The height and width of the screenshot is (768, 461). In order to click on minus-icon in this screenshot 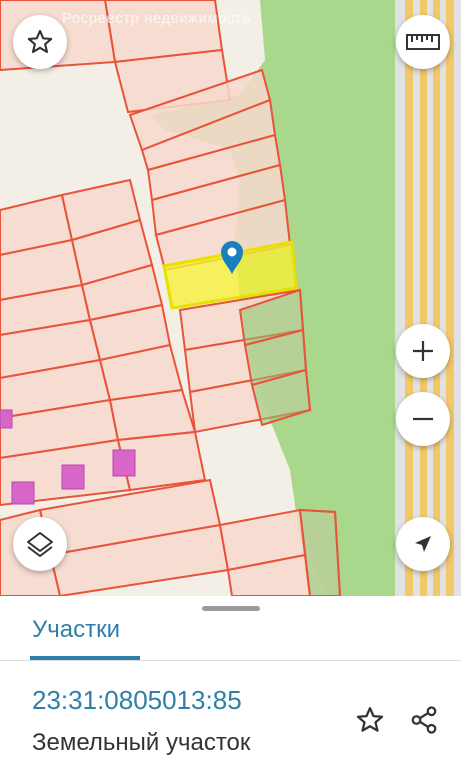, I will do `click(423, 419)`.